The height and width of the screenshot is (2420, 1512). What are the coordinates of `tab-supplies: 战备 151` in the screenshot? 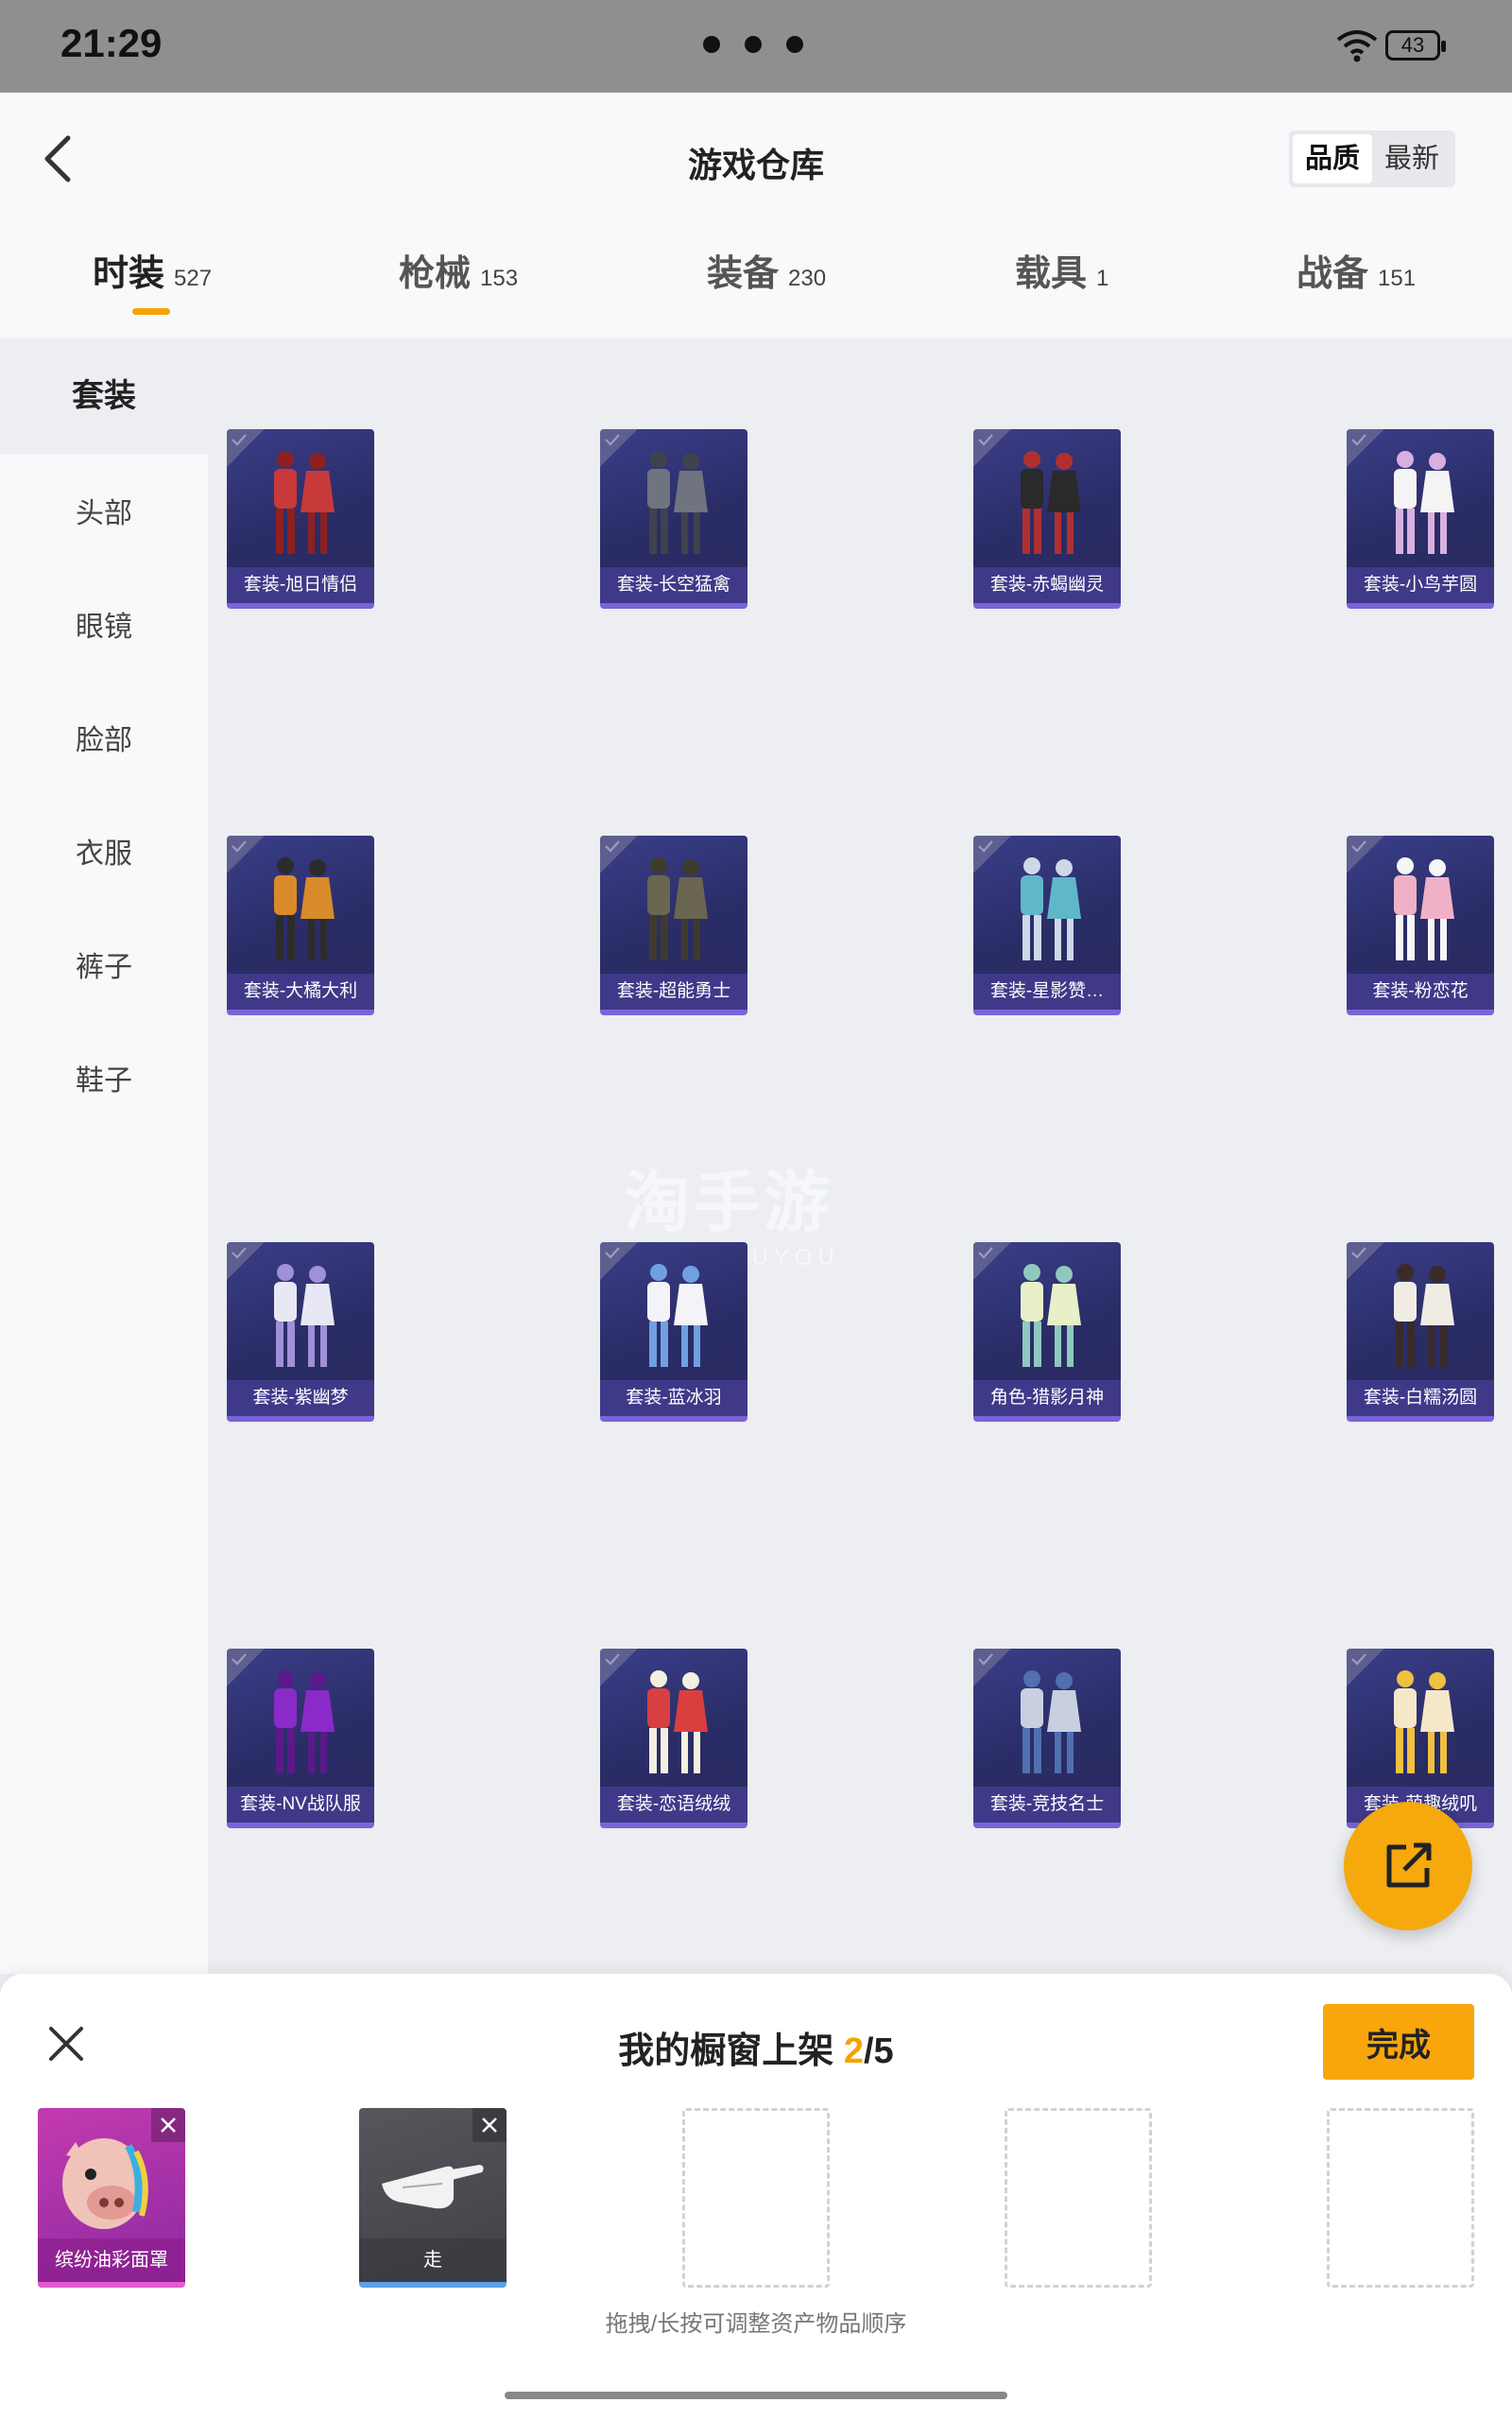 It's located at (1356, 286).